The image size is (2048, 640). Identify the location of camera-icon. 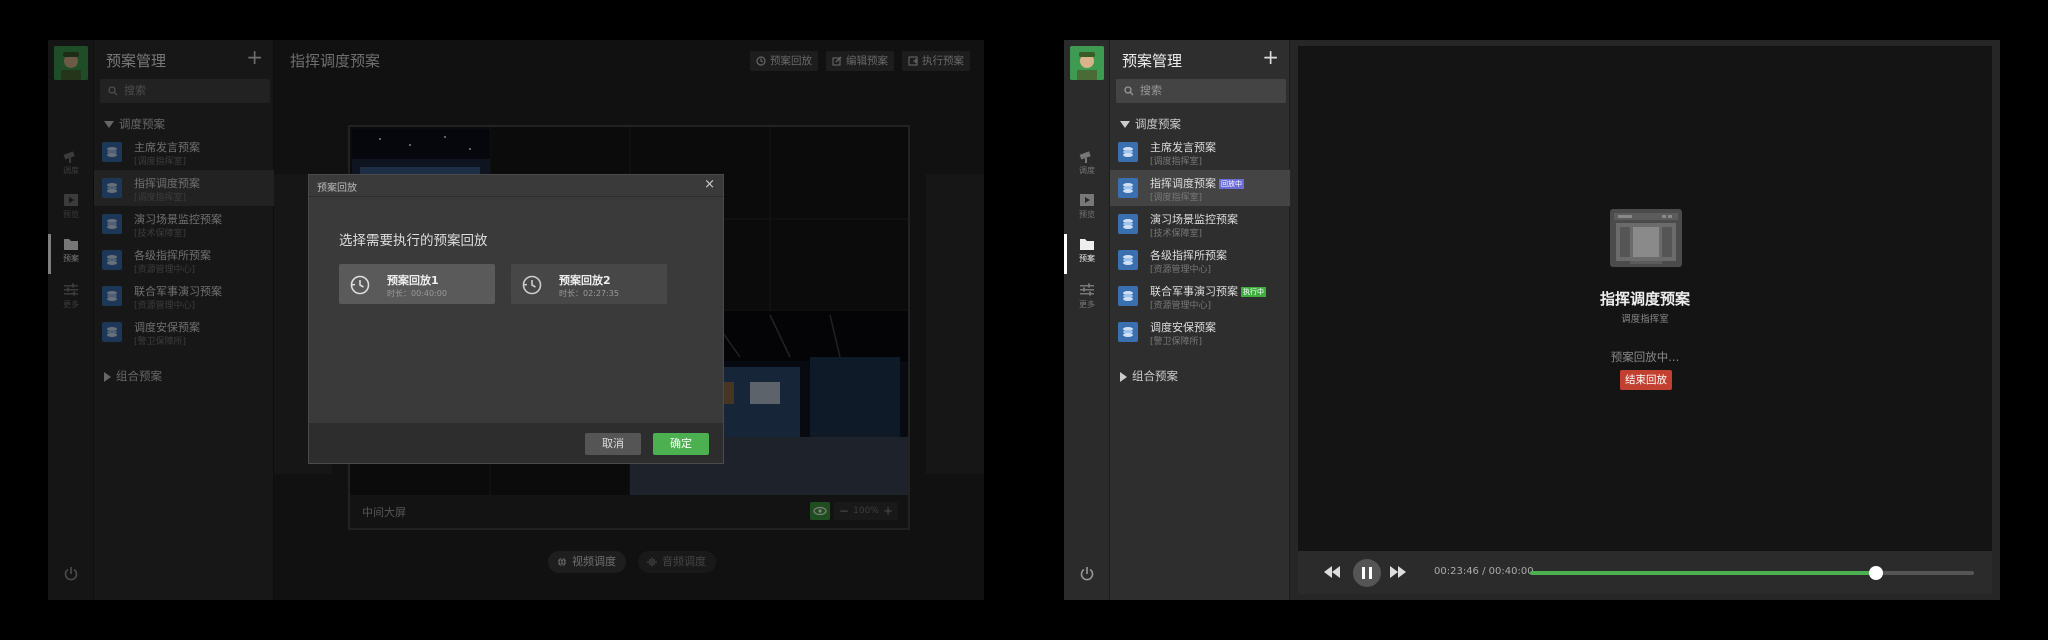
(1085, 157).